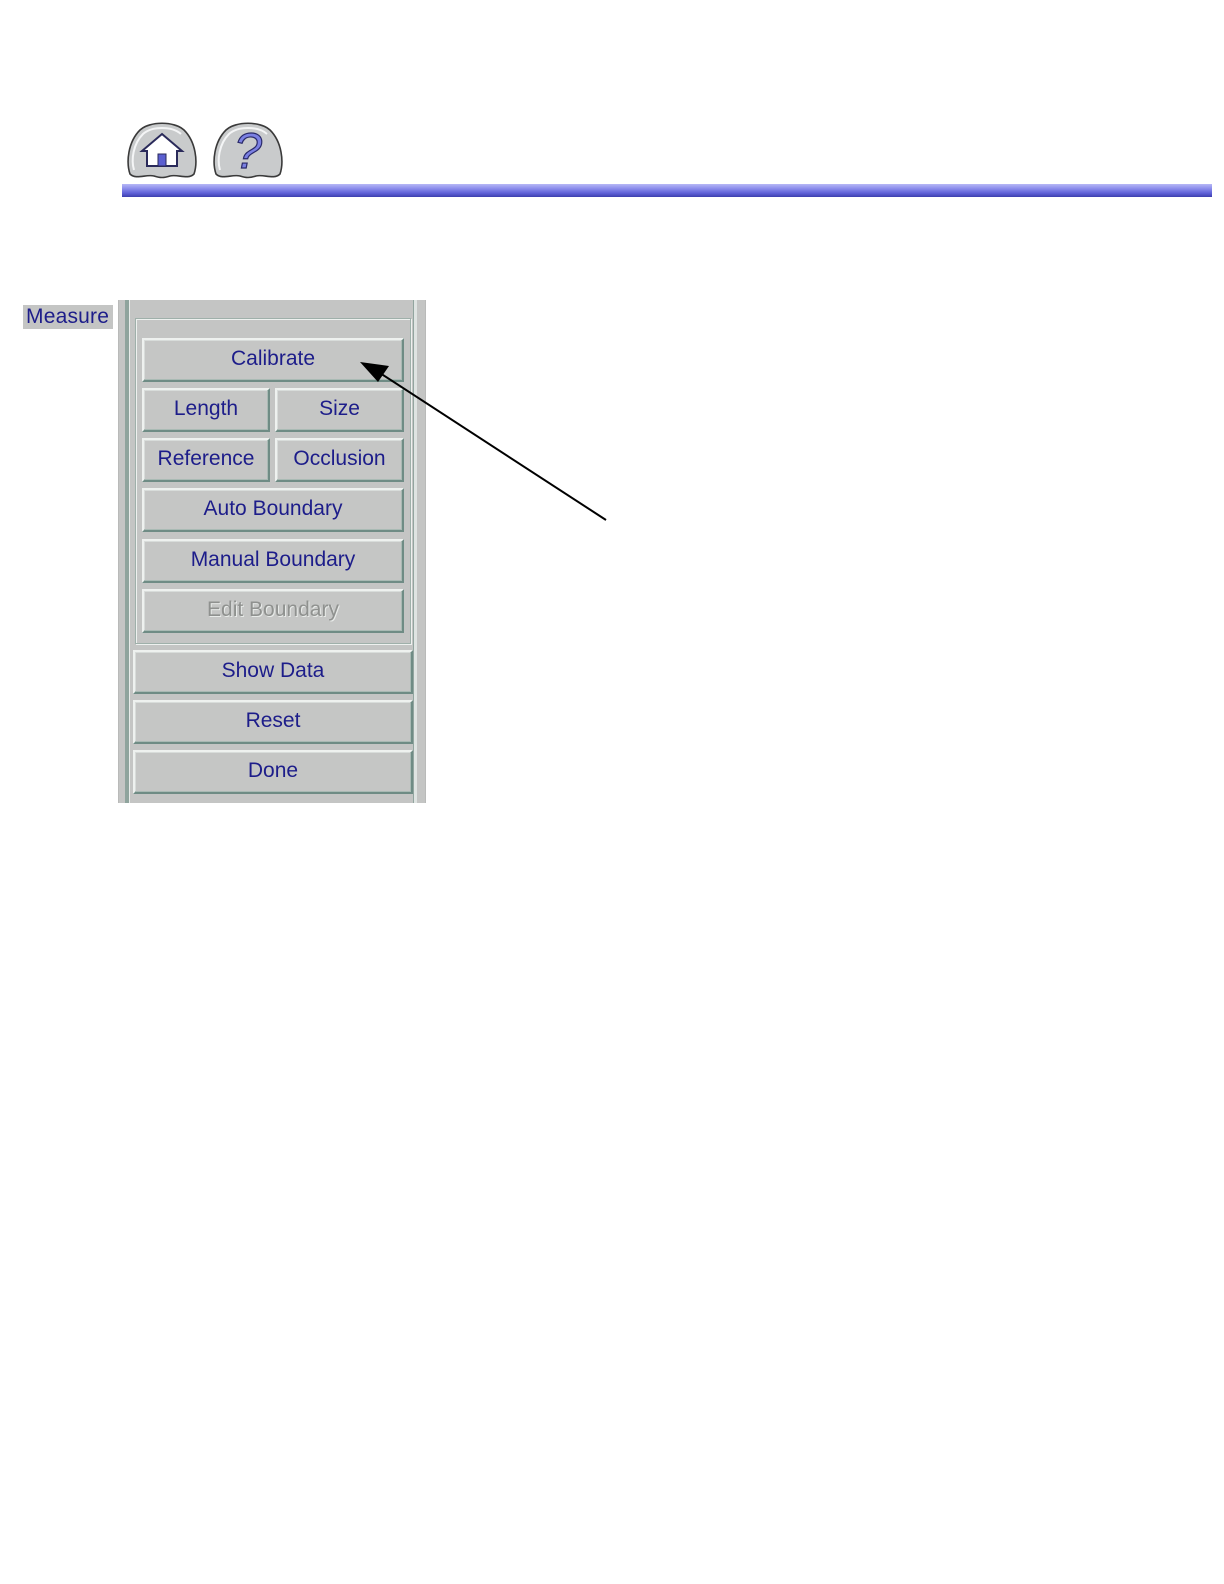 Image resolution: width=1224 pixels, height=1584 pixels. What do you see at coordinates (273, 611) in the screenshot?
I see `edit-boundary-button: Edit Boundary` at bounding box center [273, 611].